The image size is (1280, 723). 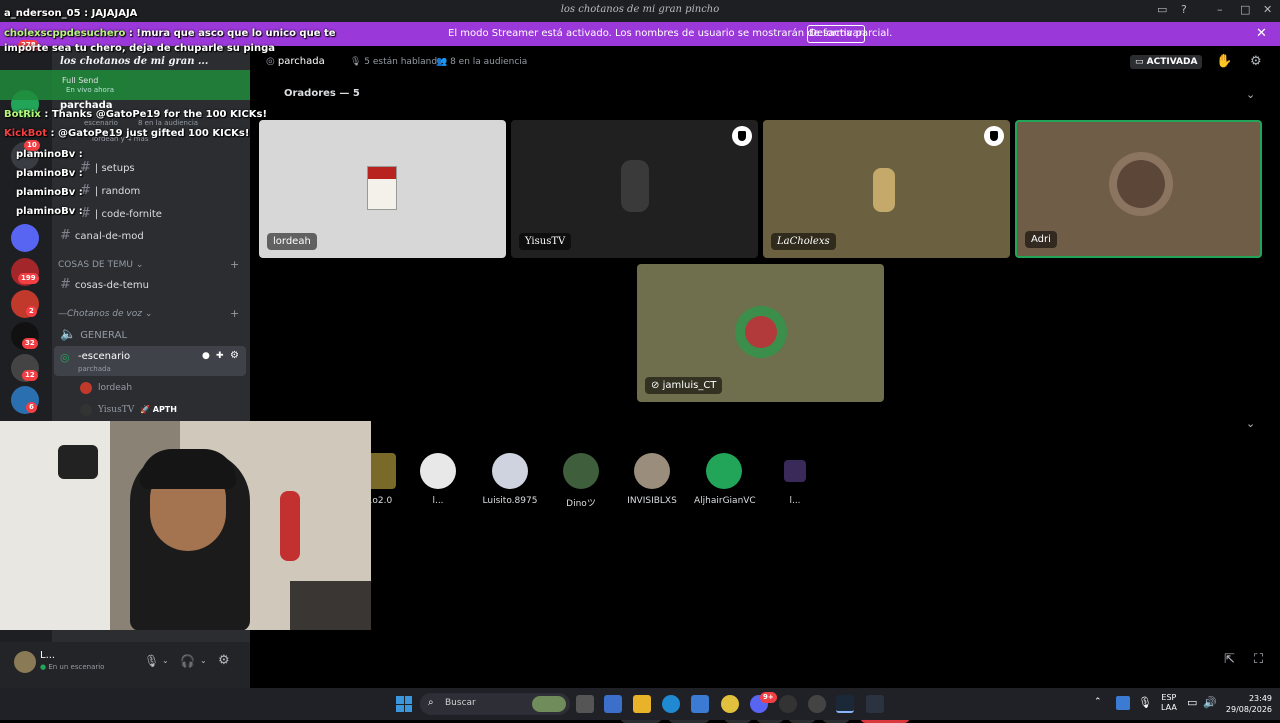 What do you see at coordinates (115, 388) in the screenshot?
I see `stage-member-name: lordeah` at bounding box center [115, 388].